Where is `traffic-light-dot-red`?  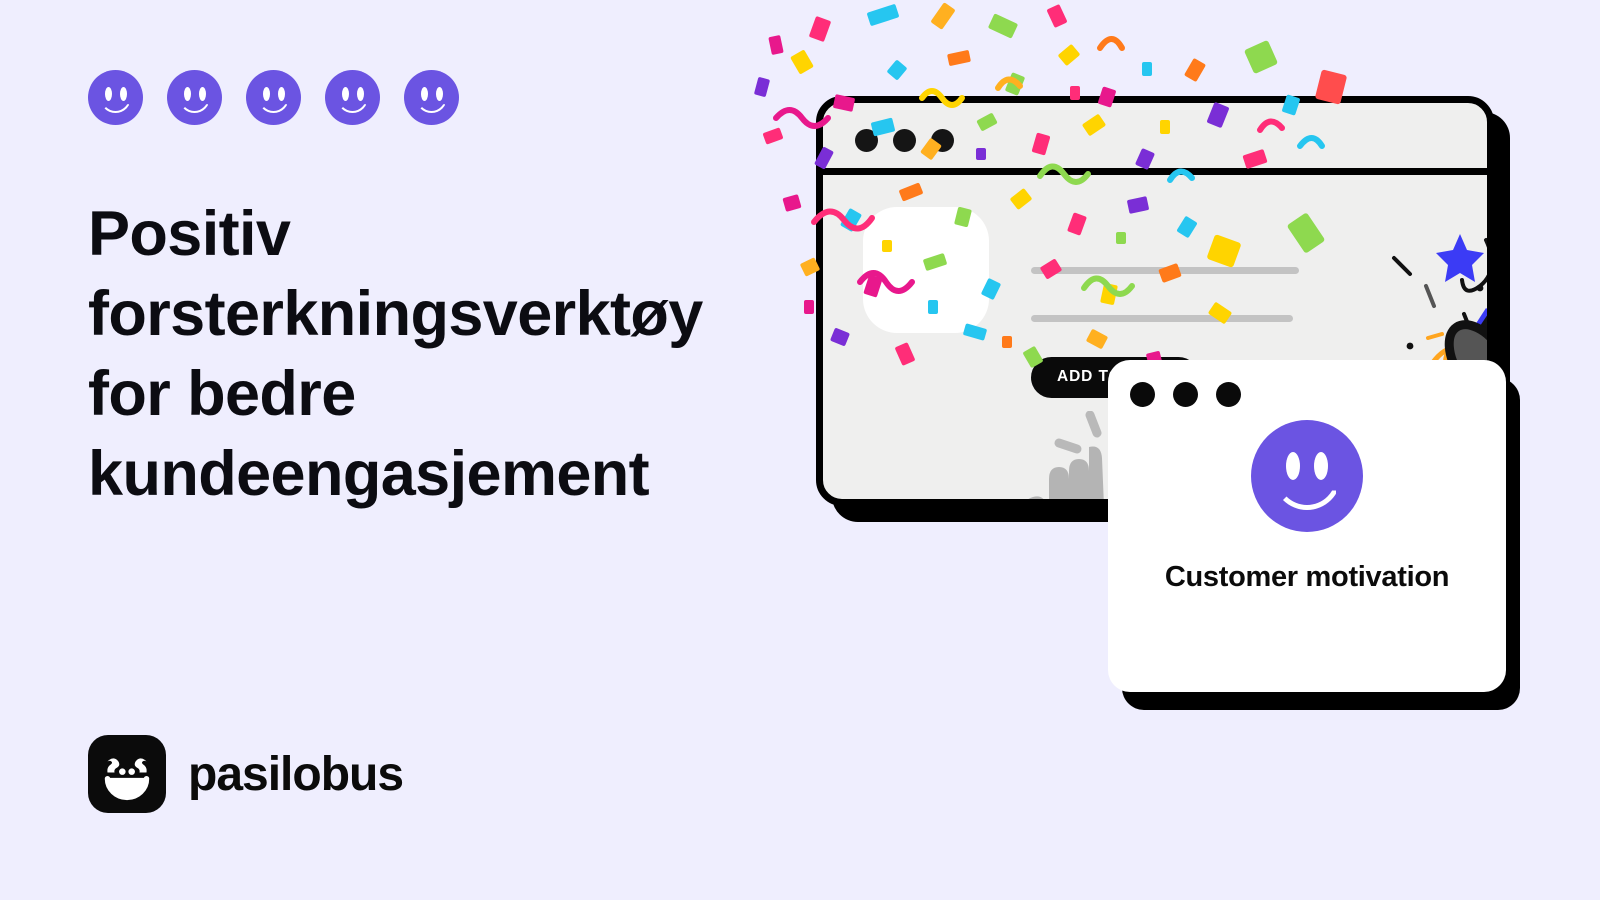 traffic-light-dot-red is located at coordinates (866, 140).